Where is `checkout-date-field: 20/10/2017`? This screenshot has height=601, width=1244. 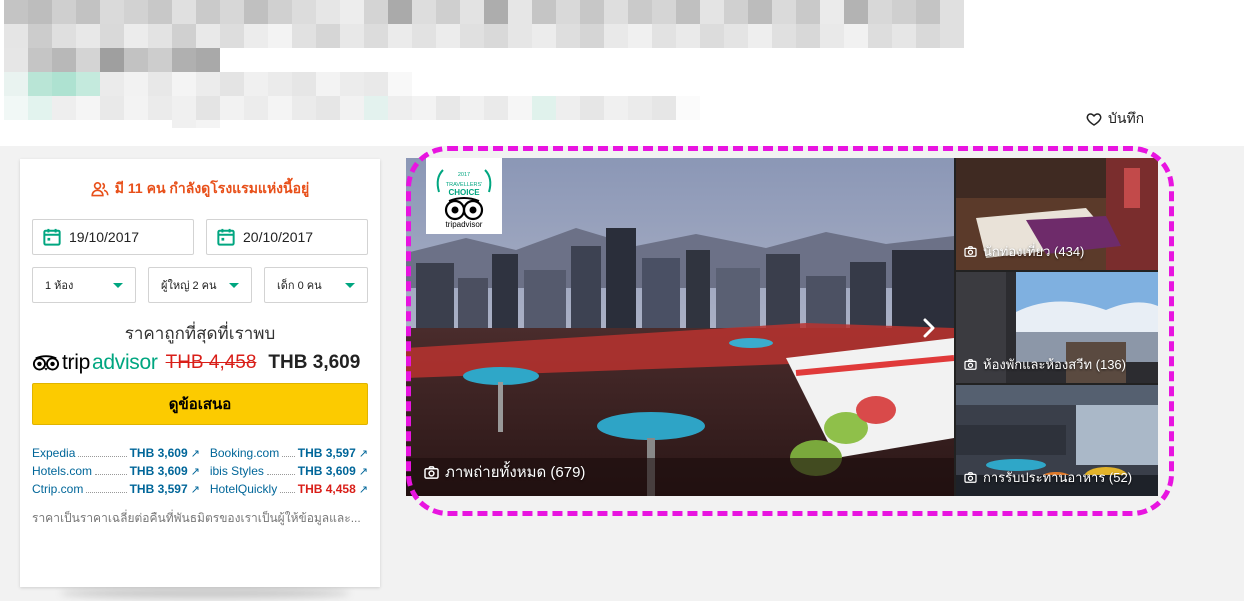 checkout-date-field: 20/10/2017 is located at coordinates (287, 237).